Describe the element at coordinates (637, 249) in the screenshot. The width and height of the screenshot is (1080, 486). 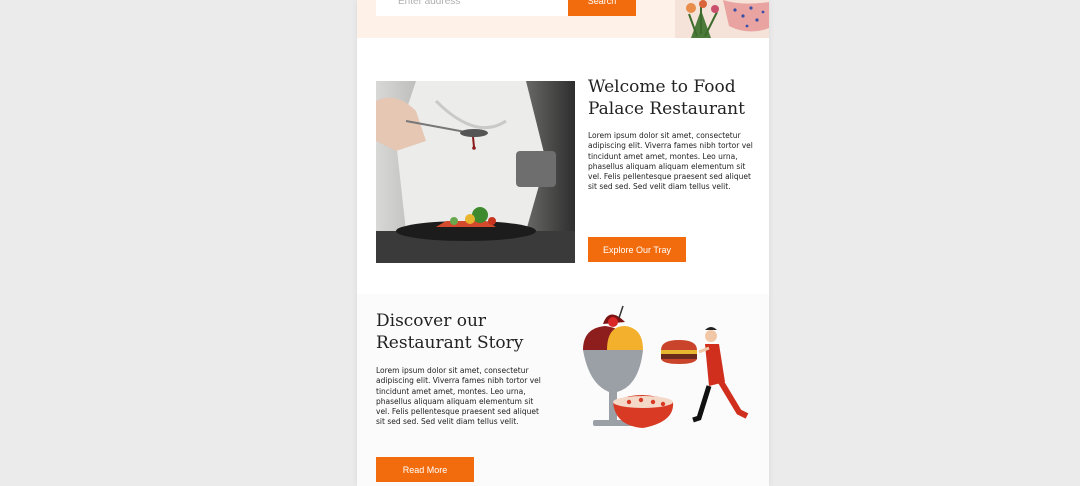
I see `explore-tray-button: Explore Our Tray` at that location.